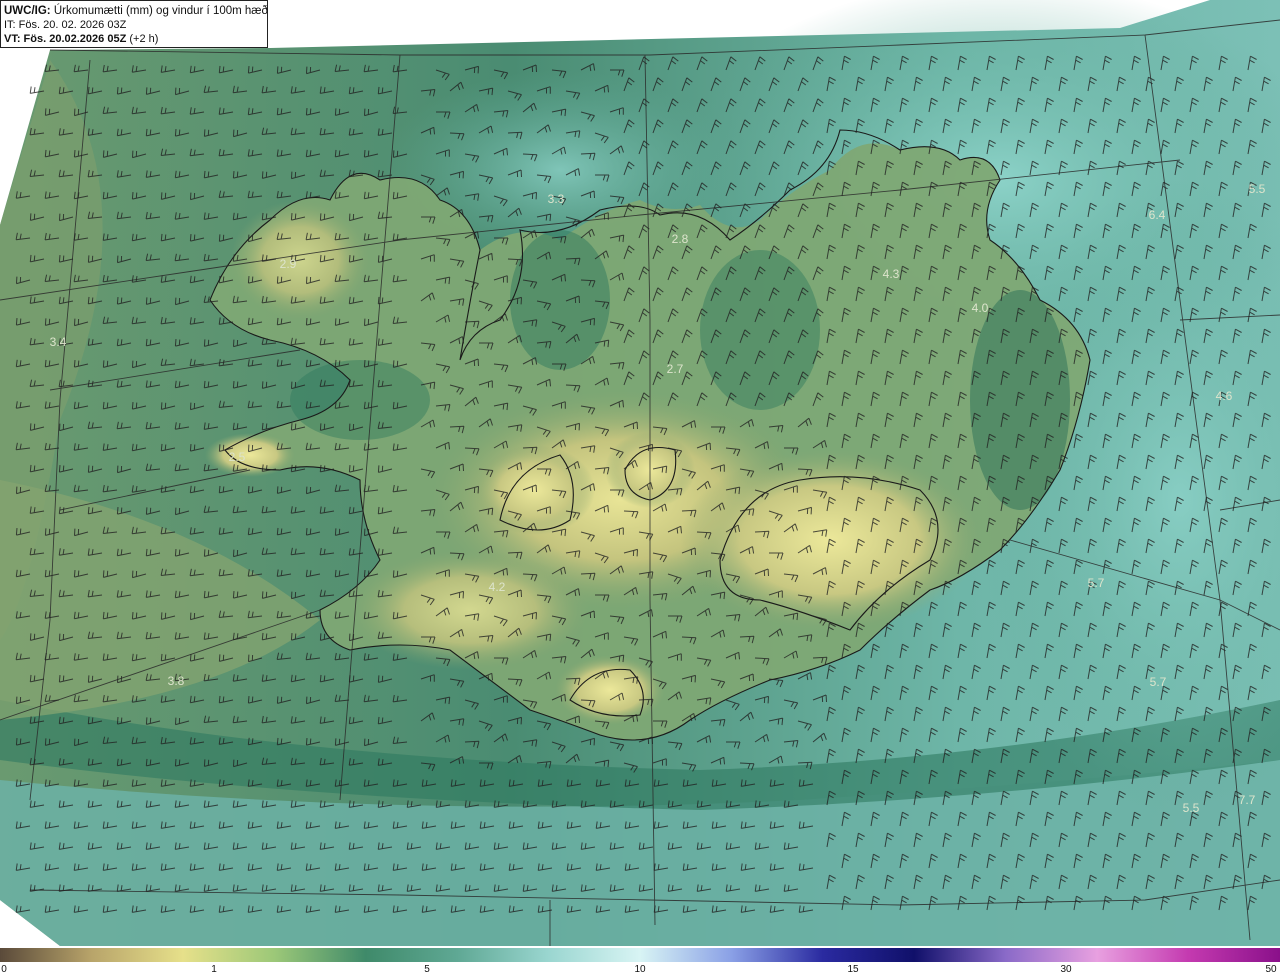  What do you see at coordinates (497, 587) in the screenshot?
I see `map-value-label: 4.2` at bounding box center [497, 587].